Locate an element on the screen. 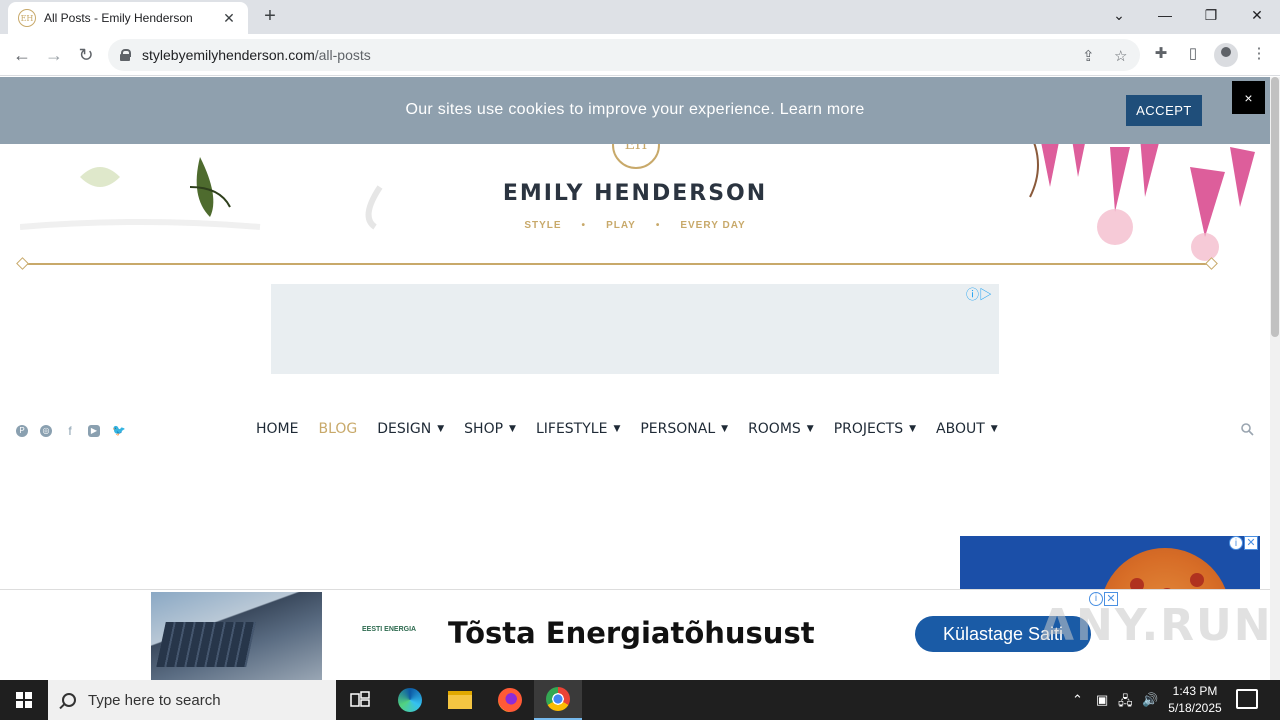 This screenshot has height=720, width=1280. file-explorer-icon is located at coordinates (460, 700).